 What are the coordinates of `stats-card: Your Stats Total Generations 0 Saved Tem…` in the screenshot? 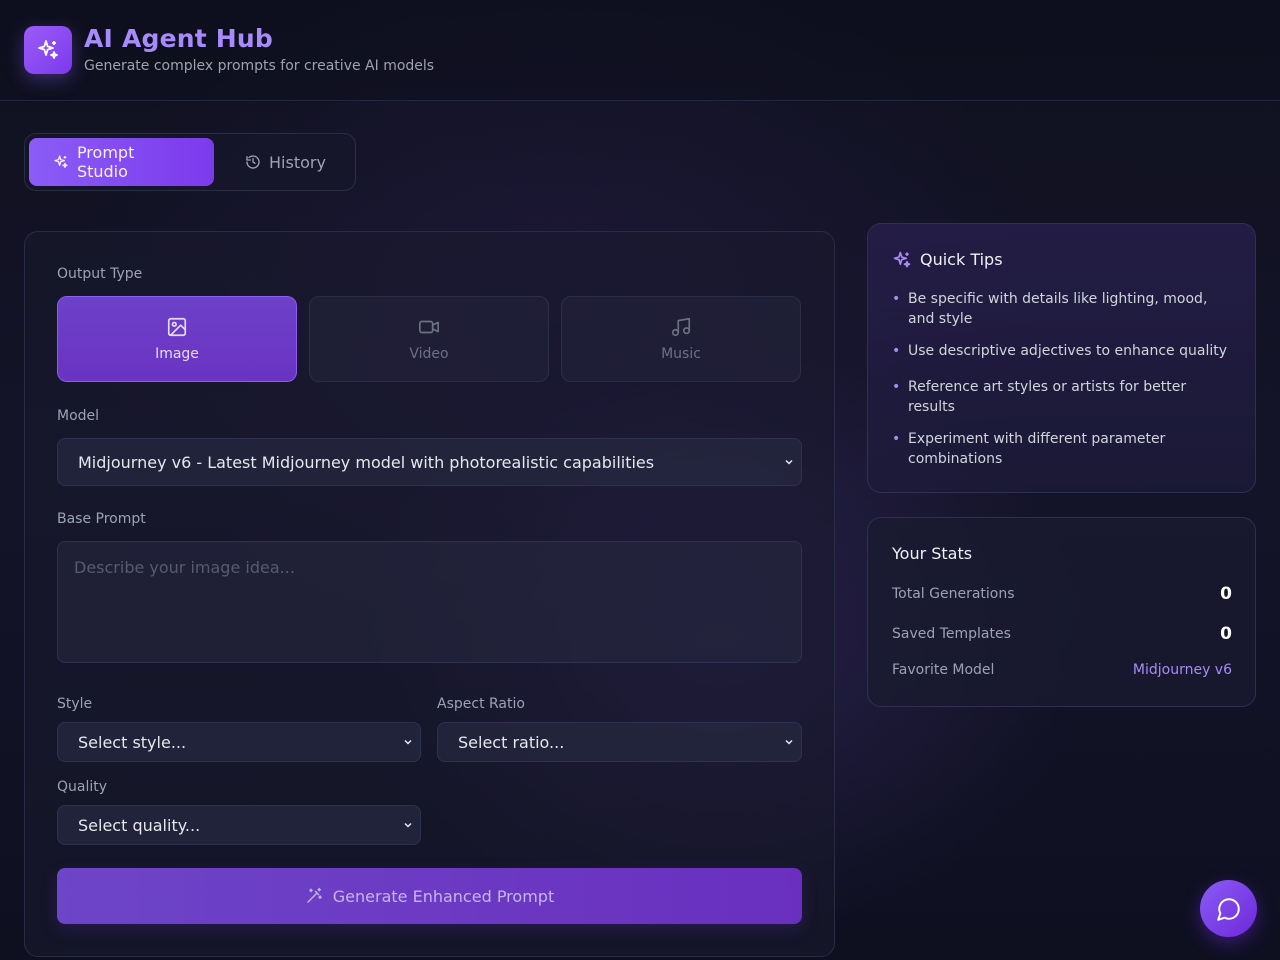 It's located at (1061, 612).